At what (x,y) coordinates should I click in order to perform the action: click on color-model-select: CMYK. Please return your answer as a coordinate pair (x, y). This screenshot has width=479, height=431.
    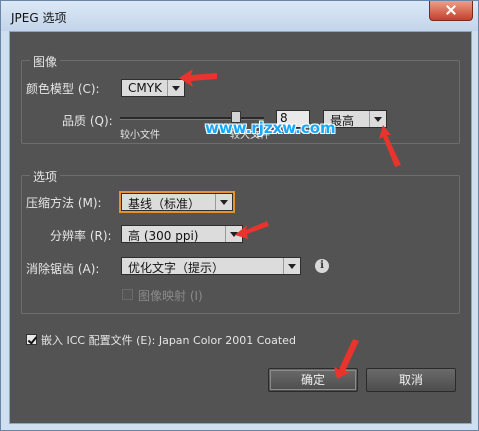
    Looking at the image, I should click on (153, 88).